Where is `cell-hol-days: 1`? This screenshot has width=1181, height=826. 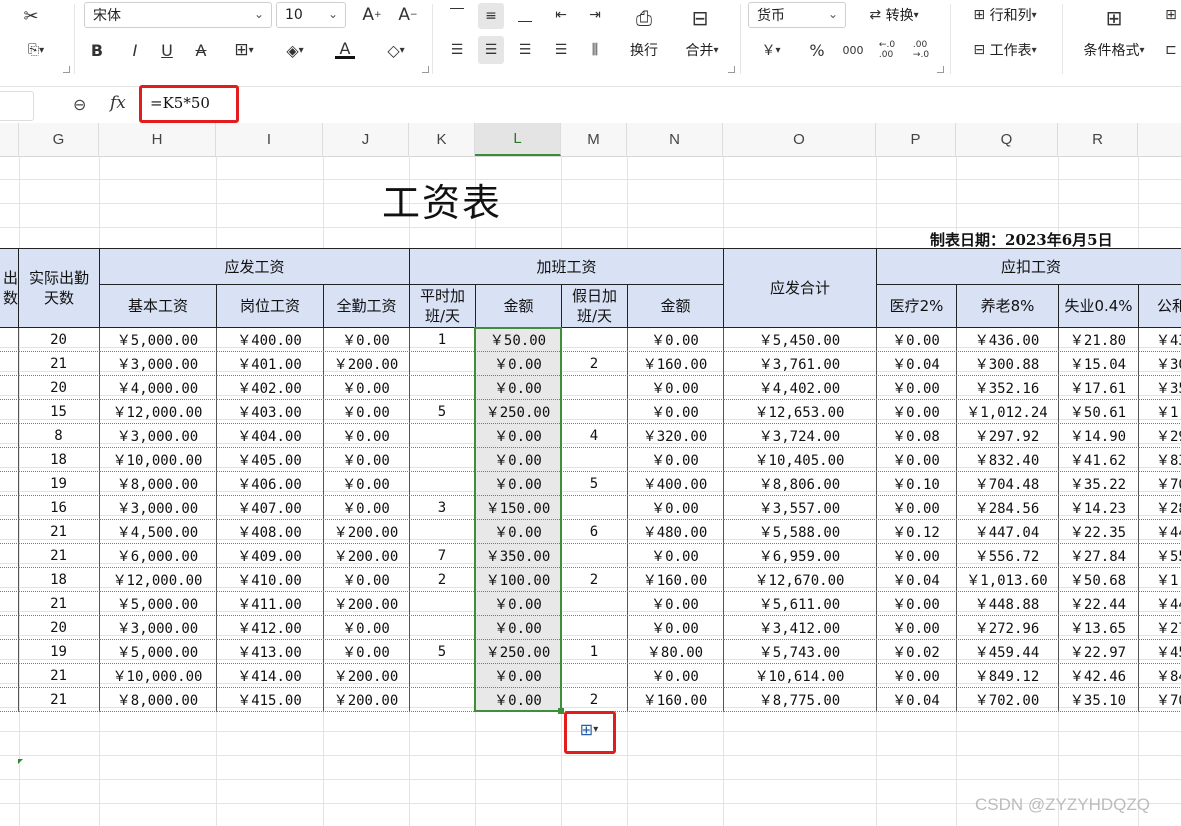 cell-hol-days: 1 is located at coordinates (594, 652).